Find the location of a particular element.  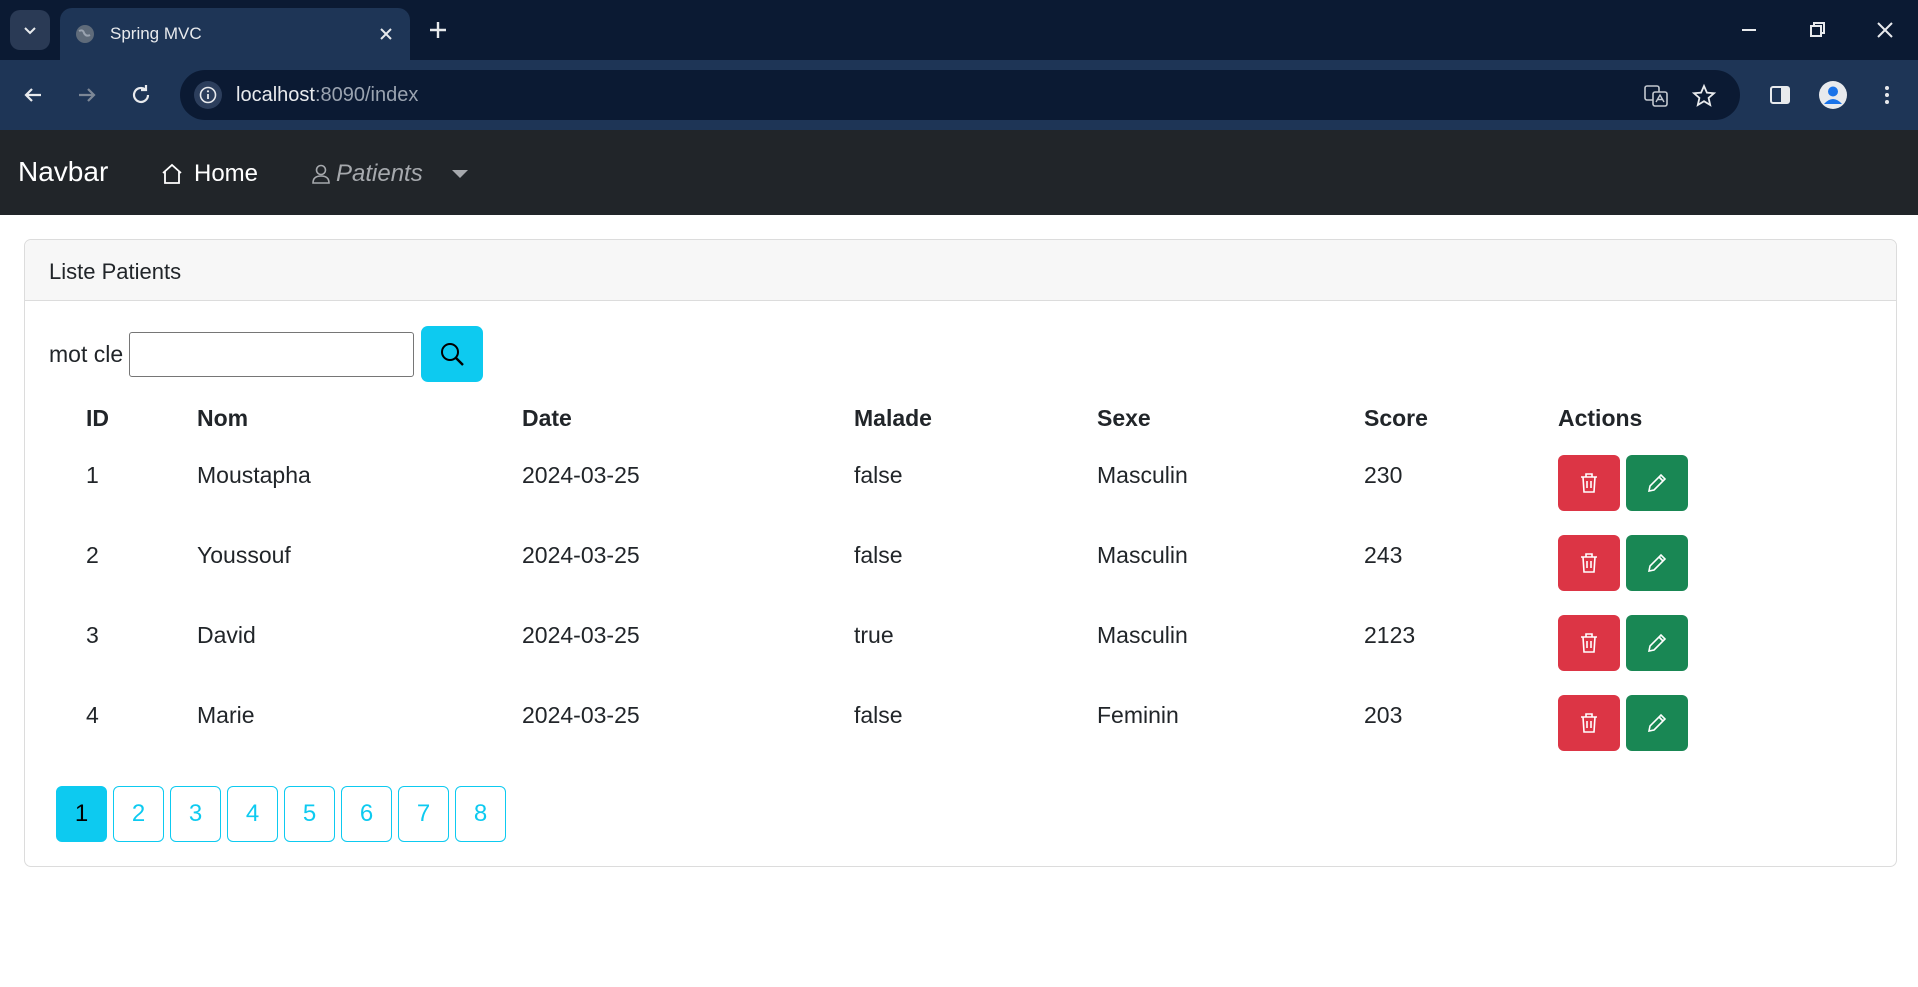

back-button is located at coordinates (33, 95).